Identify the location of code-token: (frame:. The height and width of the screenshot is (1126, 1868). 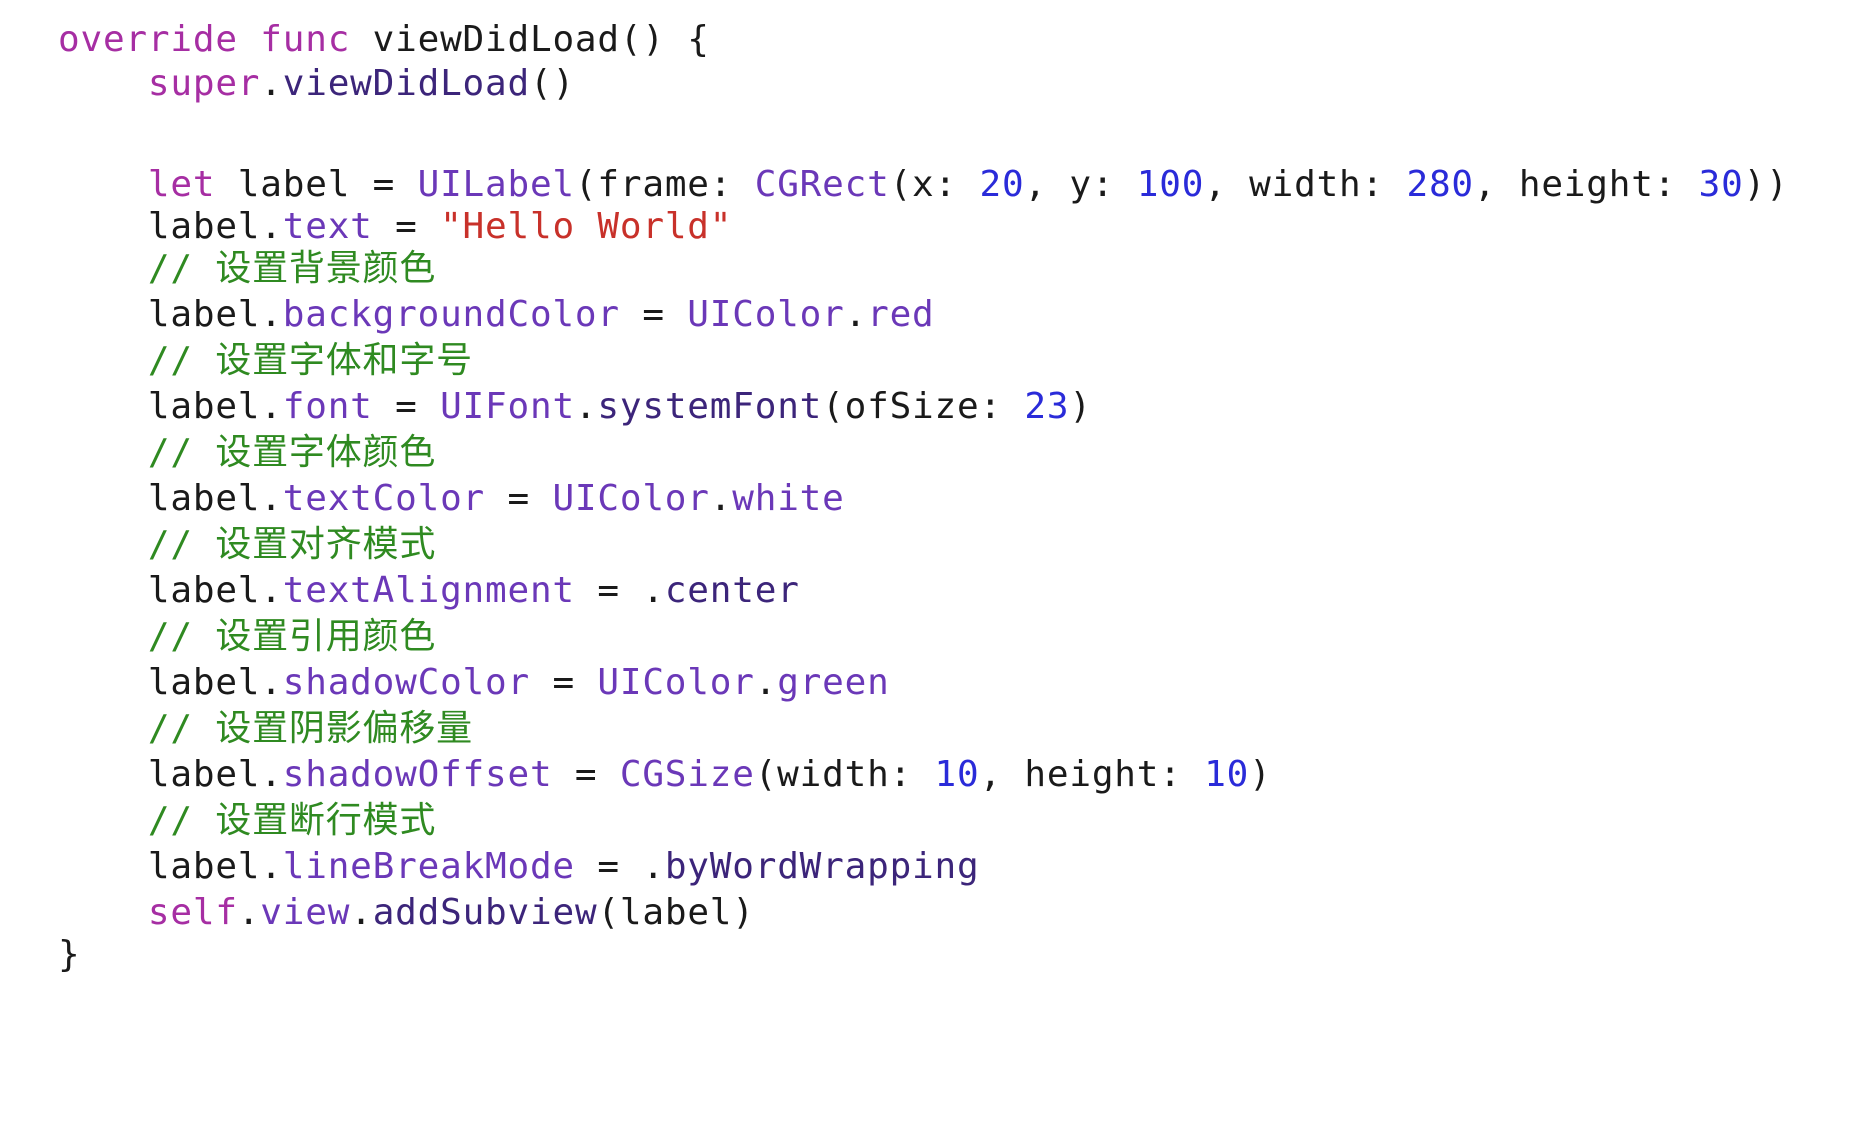
(664, 184).